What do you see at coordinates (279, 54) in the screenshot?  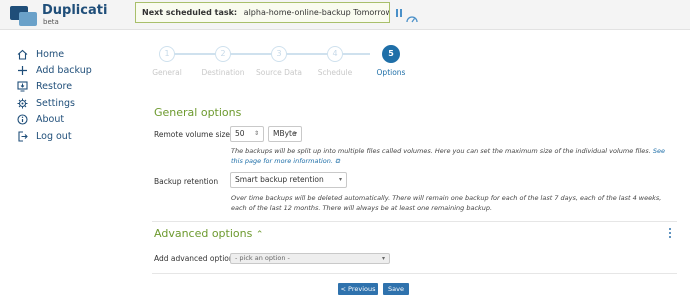 I see `step-source-data: 3` at bounding box center [279, 54].